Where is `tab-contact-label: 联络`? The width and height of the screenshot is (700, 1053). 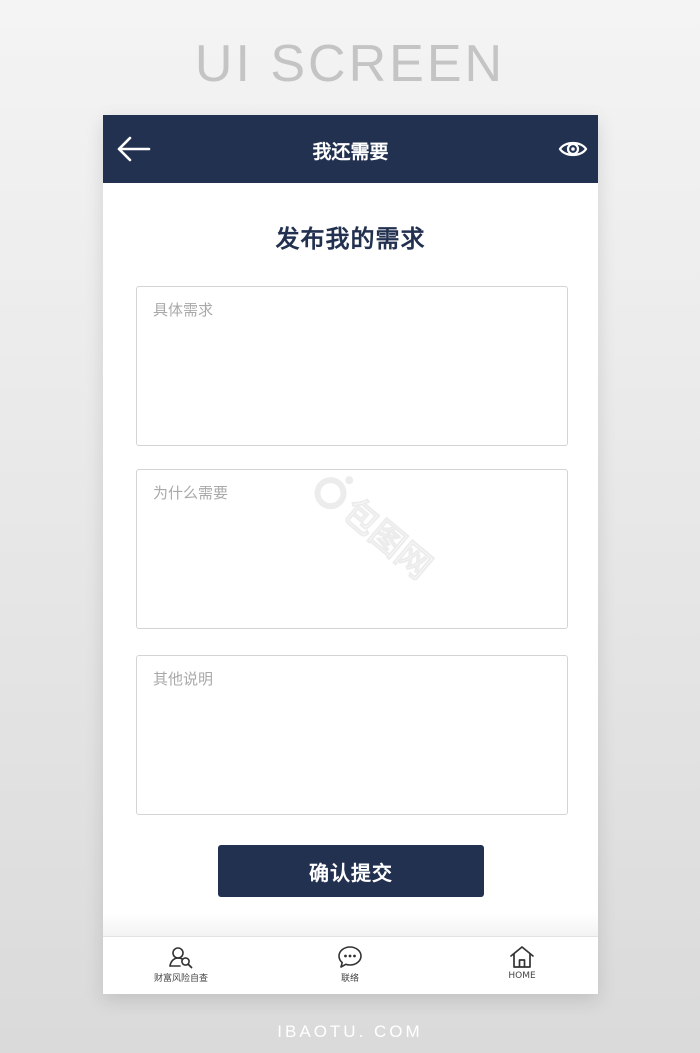 tab-contact-label: 联络 is located at coordinates (349, 979).